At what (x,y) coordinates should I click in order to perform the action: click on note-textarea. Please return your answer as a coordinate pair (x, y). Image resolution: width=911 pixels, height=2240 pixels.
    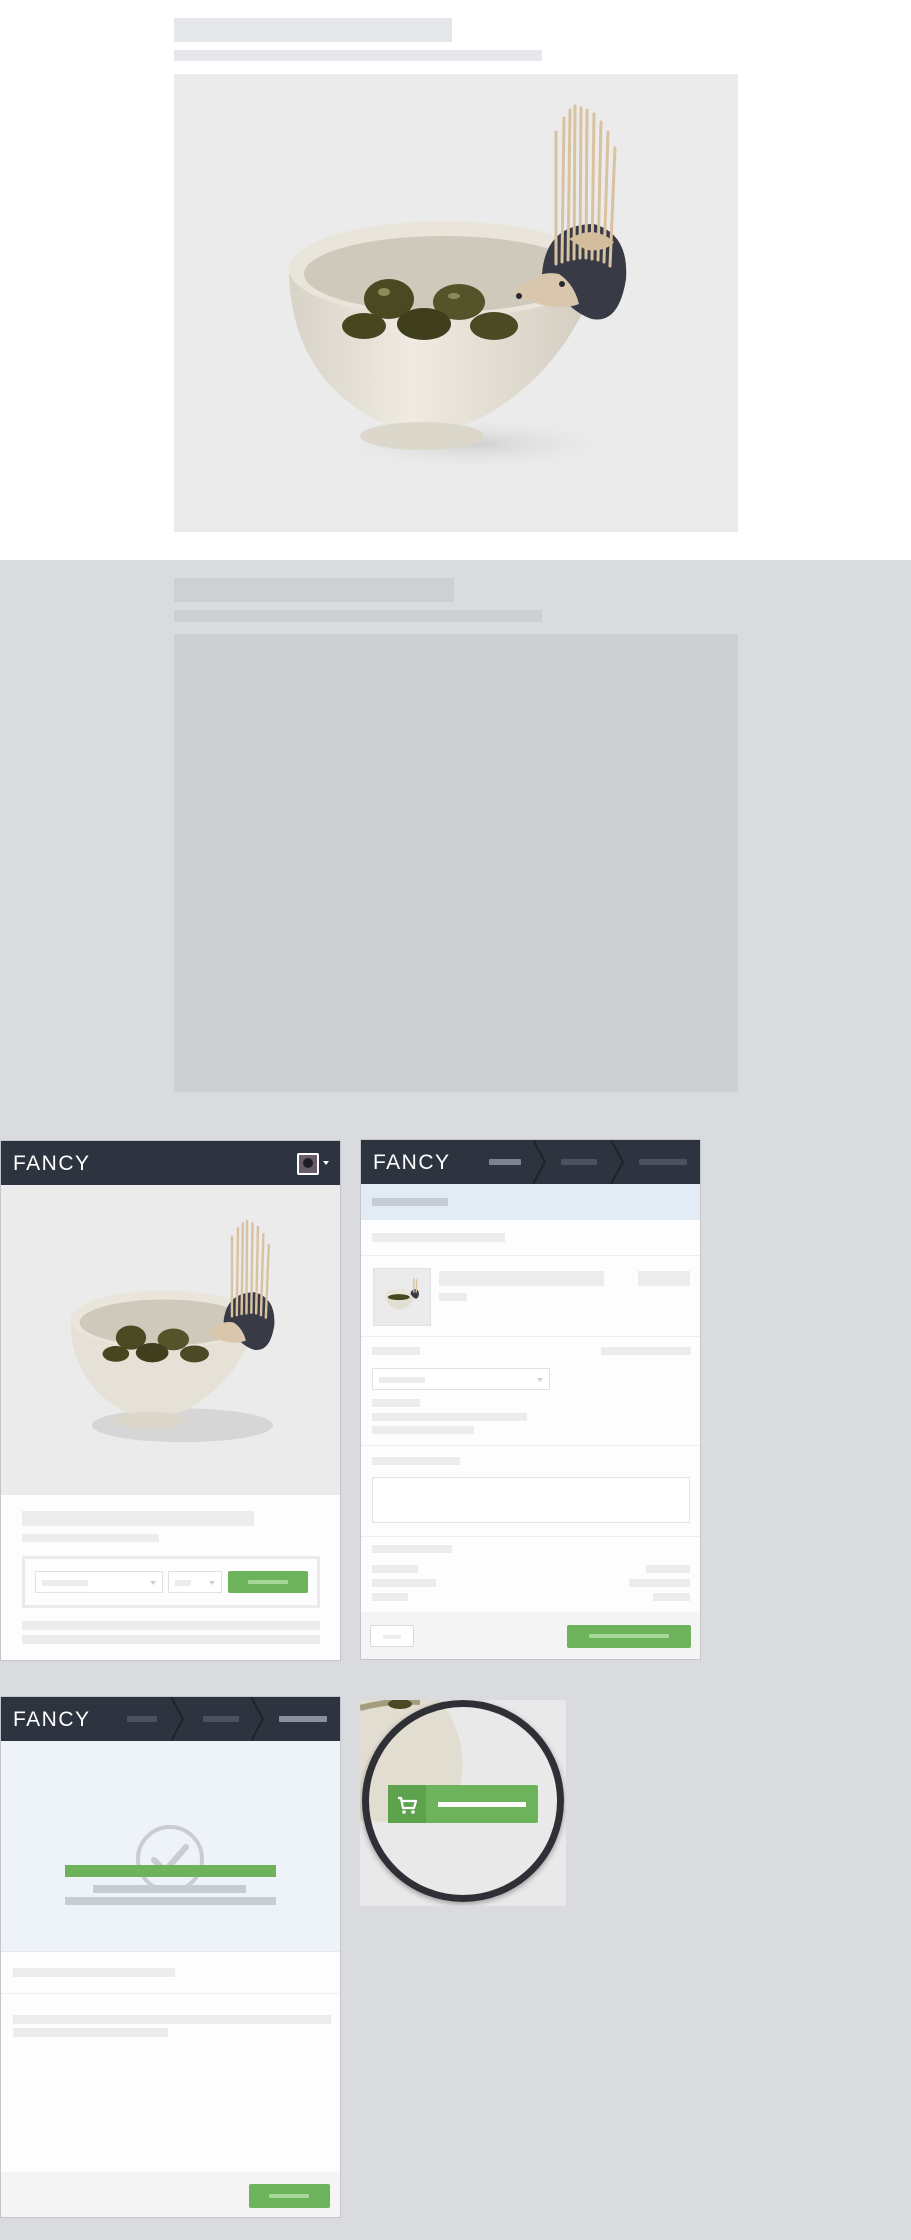
    Looking at the image, I should click on (531, 1500).